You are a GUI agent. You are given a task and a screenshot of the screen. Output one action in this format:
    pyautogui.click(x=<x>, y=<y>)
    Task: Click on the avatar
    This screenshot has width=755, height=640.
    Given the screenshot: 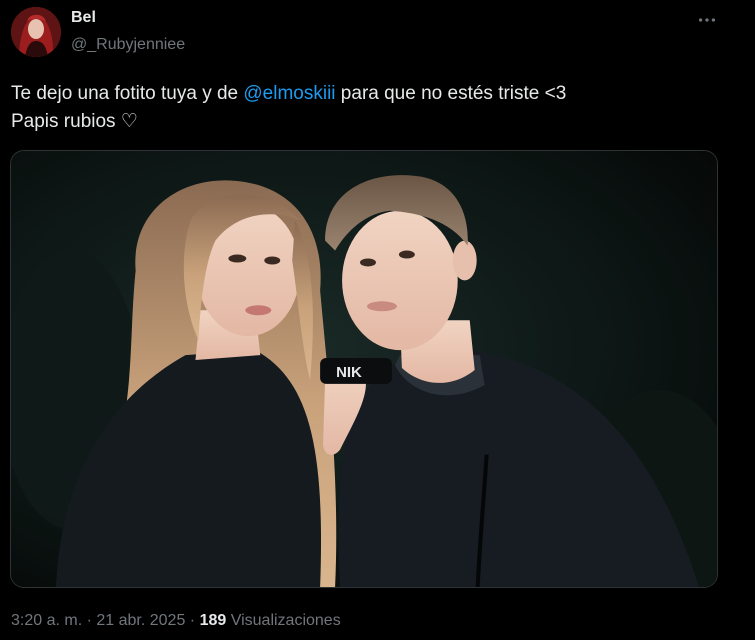 What is the action you would take?
    pyautogui.click(x=36, y=32)
    